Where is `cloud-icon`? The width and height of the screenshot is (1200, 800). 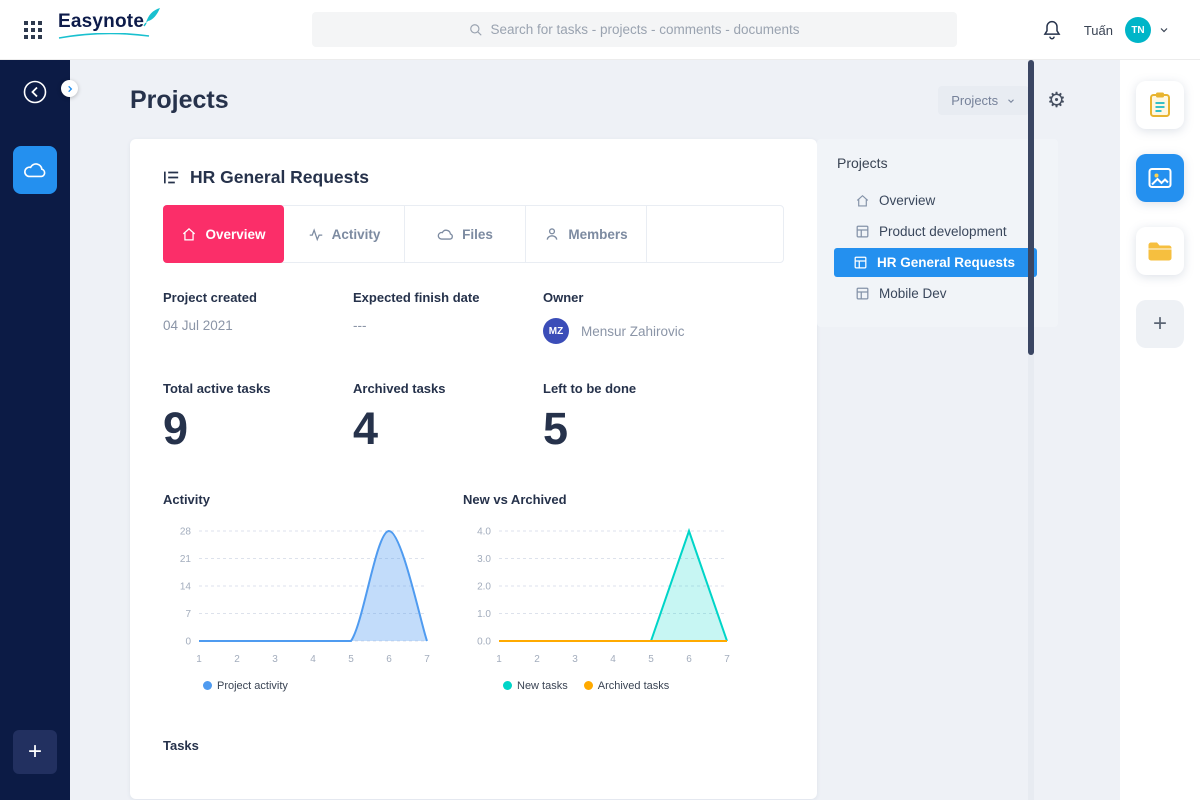 cloud-icon is located at coordinates (445, 234).